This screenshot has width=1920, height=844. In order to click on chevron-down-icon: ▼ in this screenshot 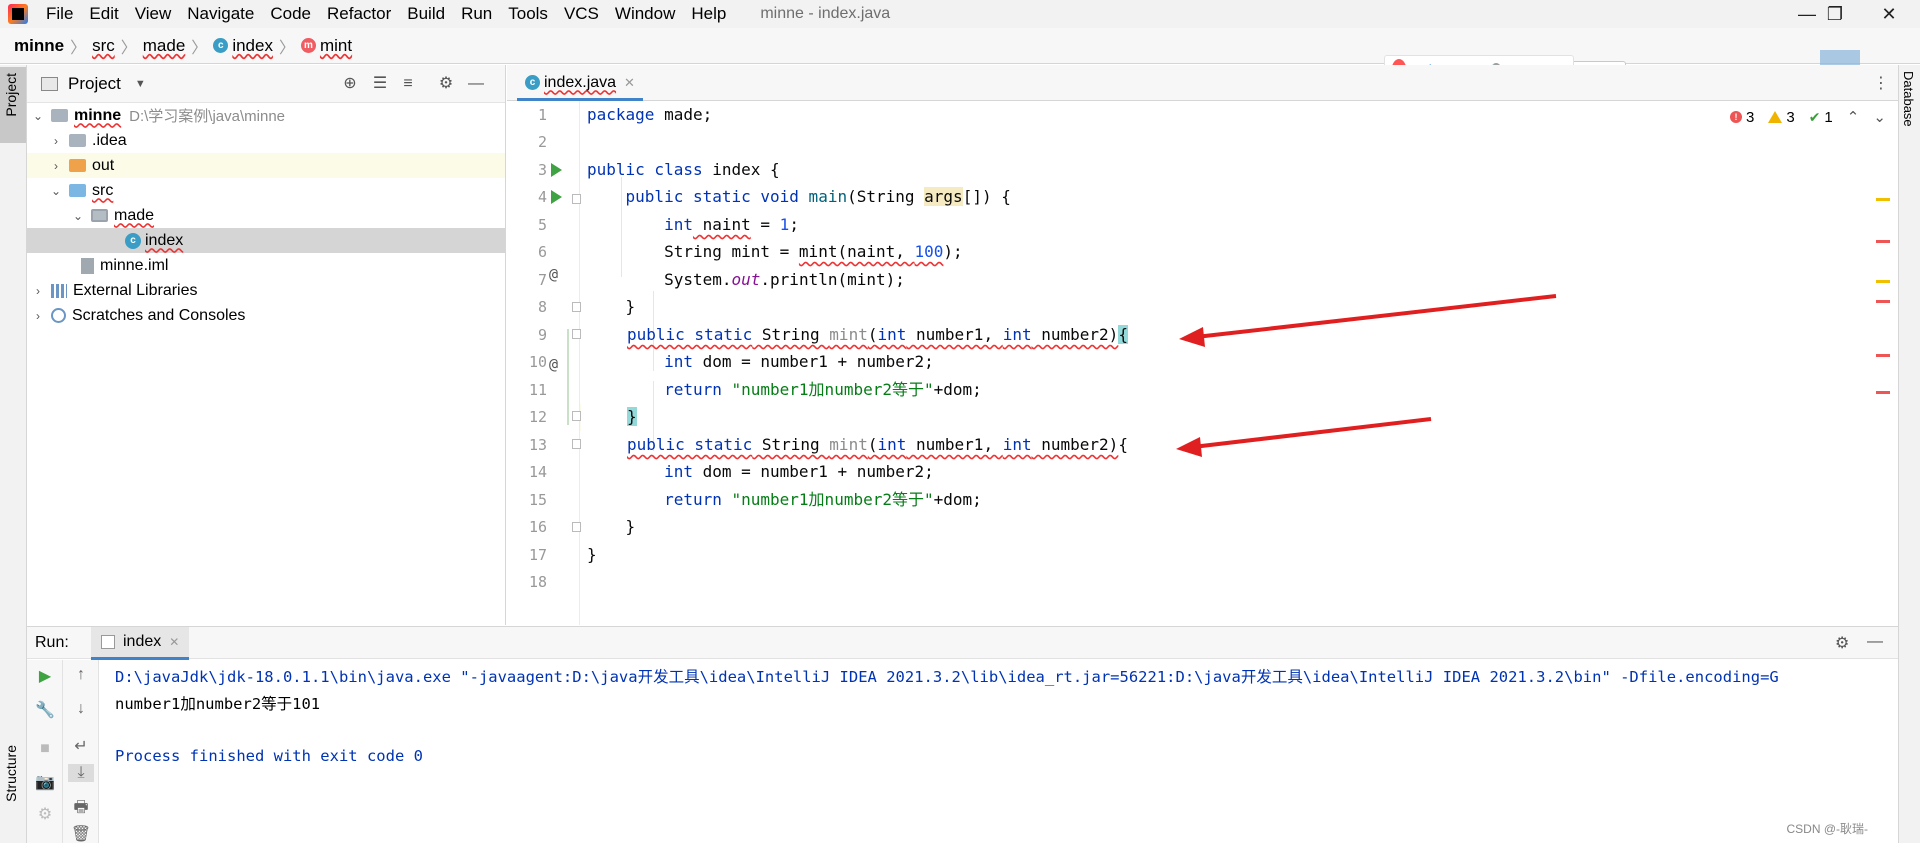, I will do `click(140, 84)`.